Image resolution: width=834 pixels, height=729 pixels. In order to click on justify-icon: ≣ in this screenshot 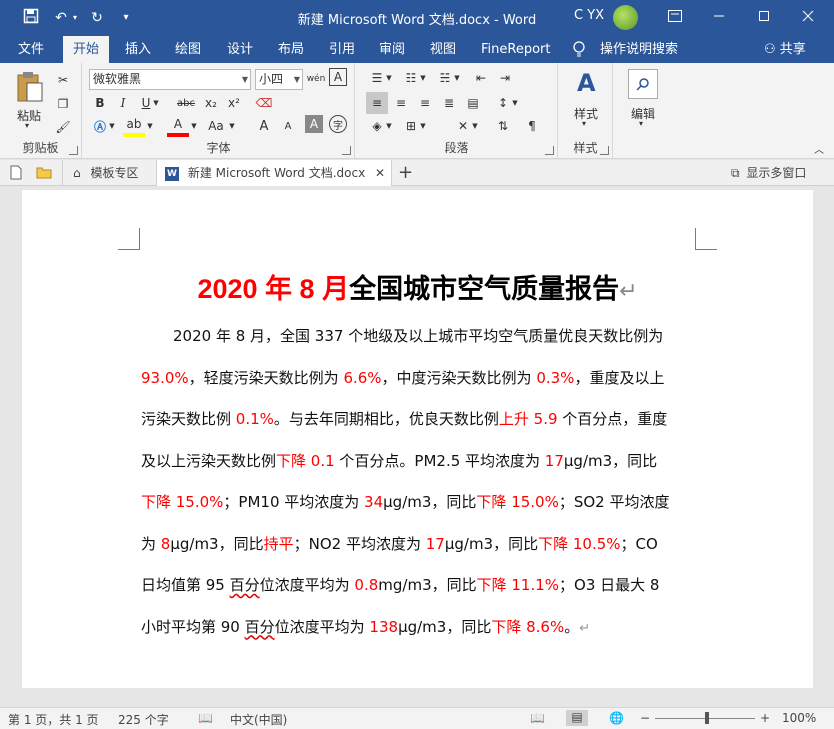, I will do `click(449, 103)`.